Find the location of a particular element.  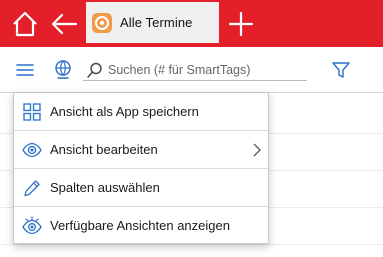

home-icon is located at coordinates (25, 23).